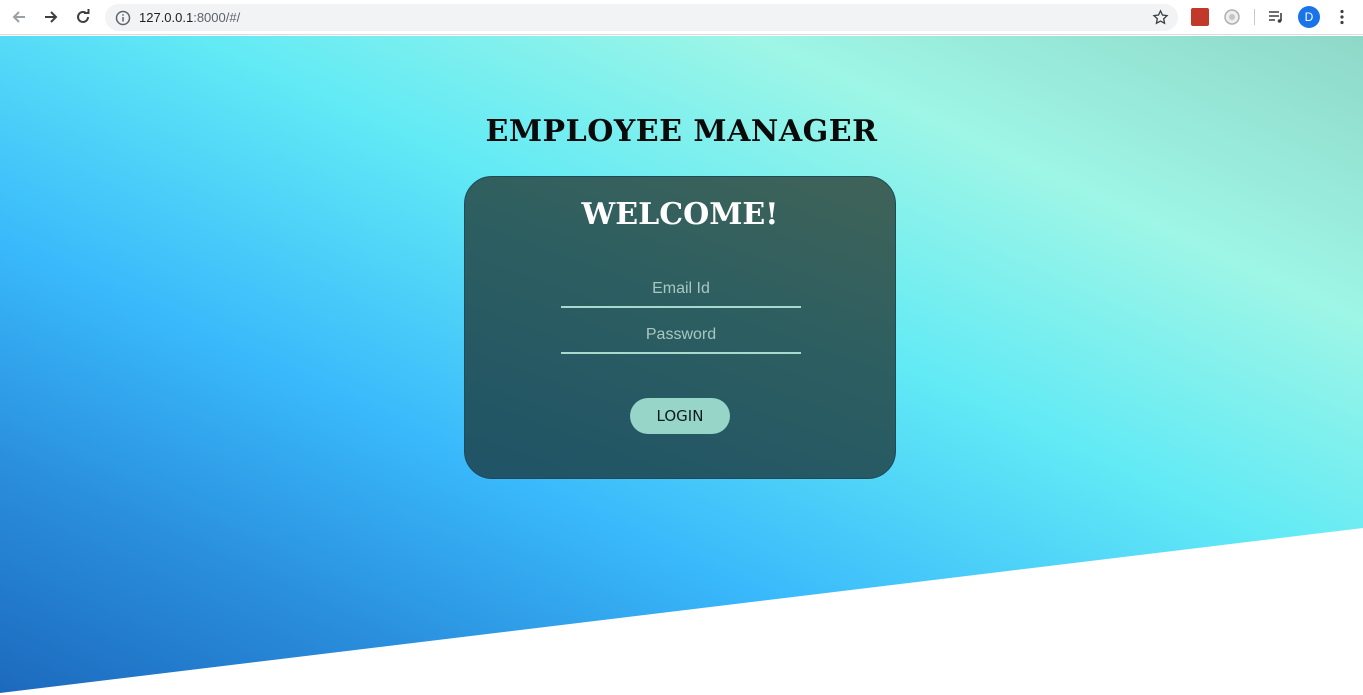 The height and width of the screenshot is (695, 1363). Describe the element at coordinates (1309, 17) in the screenshot. I see `profile-avatar: D` at that location.